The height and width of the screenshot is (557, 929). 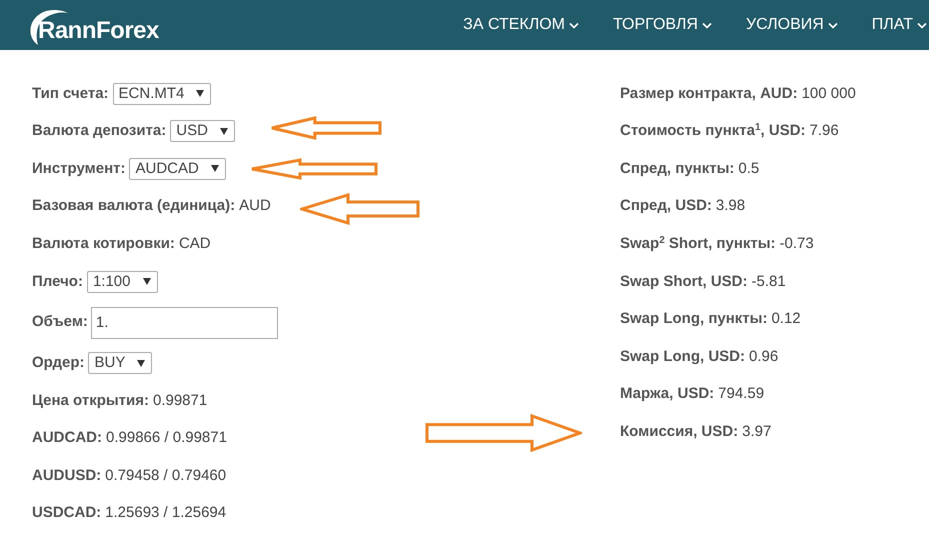 I want to click on field-value: AUD, so click(x=255, y=206).